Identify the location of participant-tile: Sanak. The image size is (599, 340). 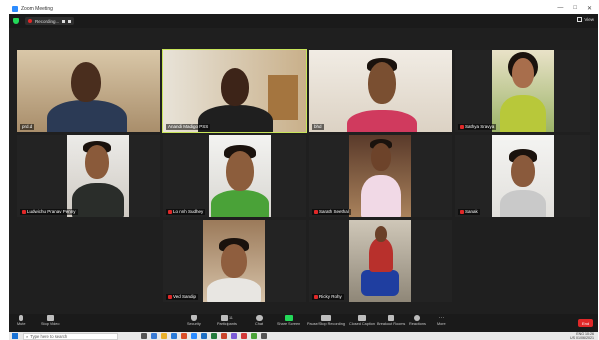
(522, 176).